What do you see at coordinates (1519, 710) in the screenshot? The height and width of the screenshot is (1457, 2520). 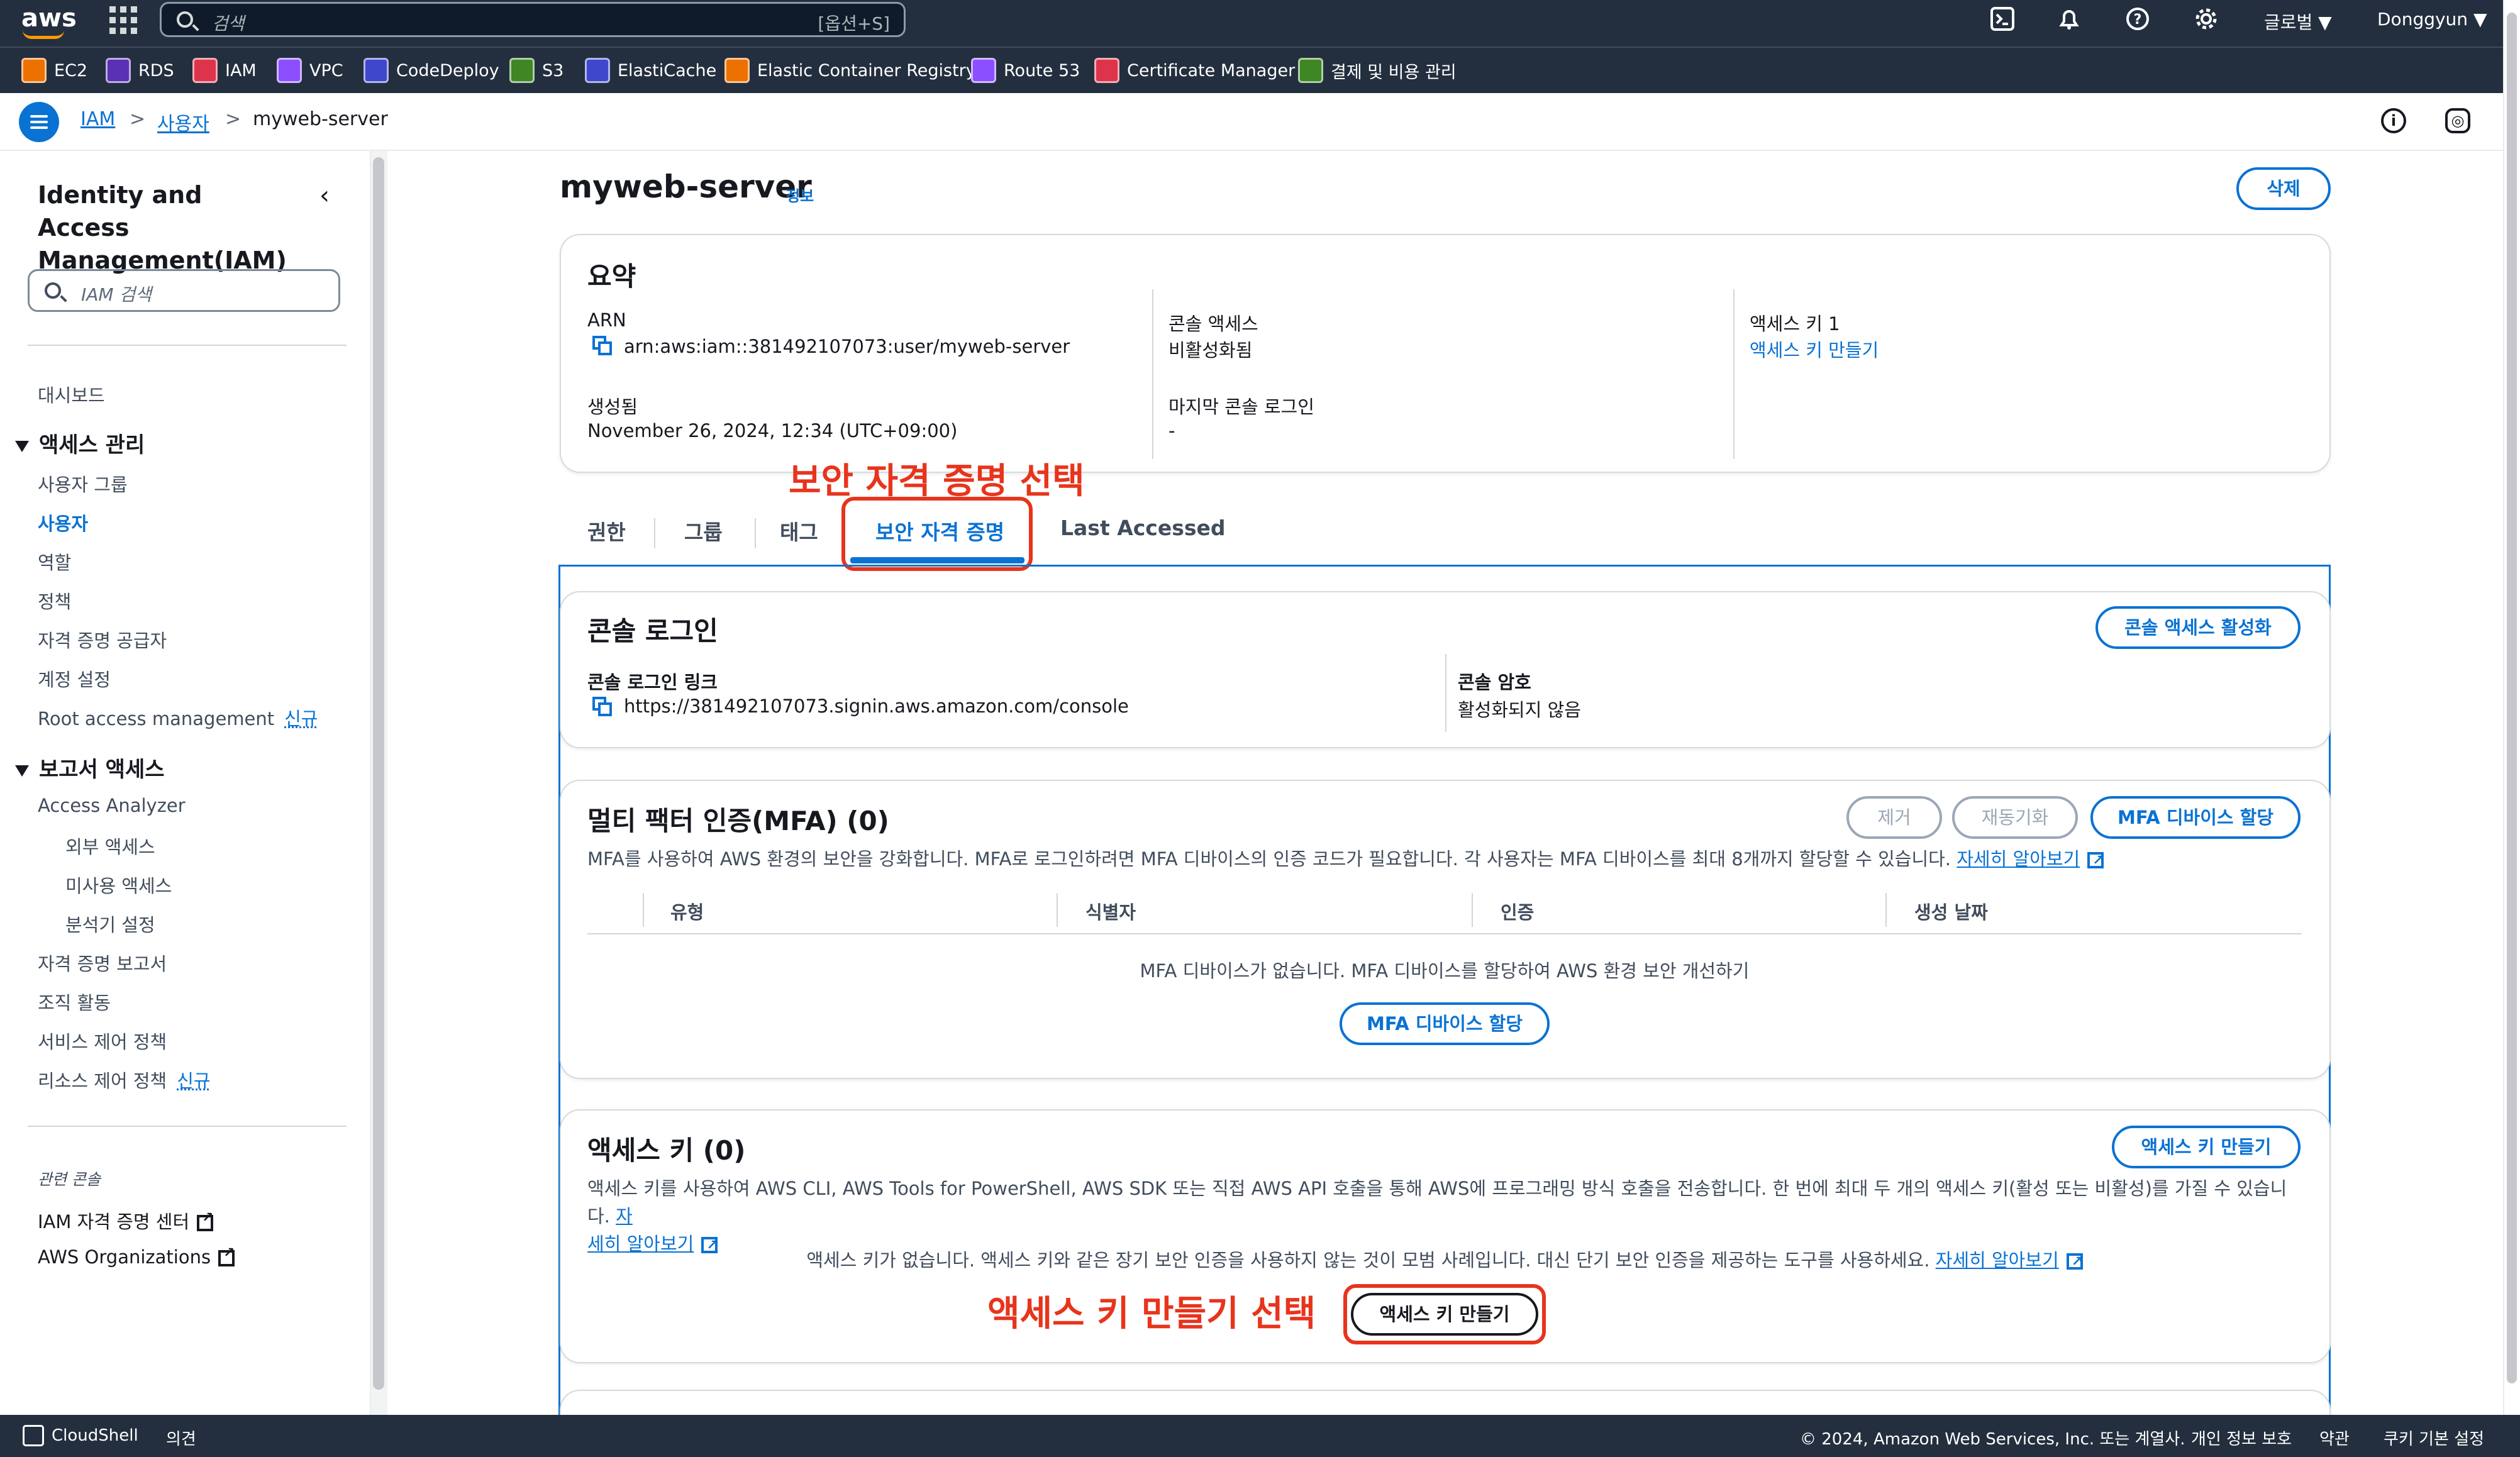 I see `console-password-value: 활성화되지 않음` at bounding box center [1519, 710].